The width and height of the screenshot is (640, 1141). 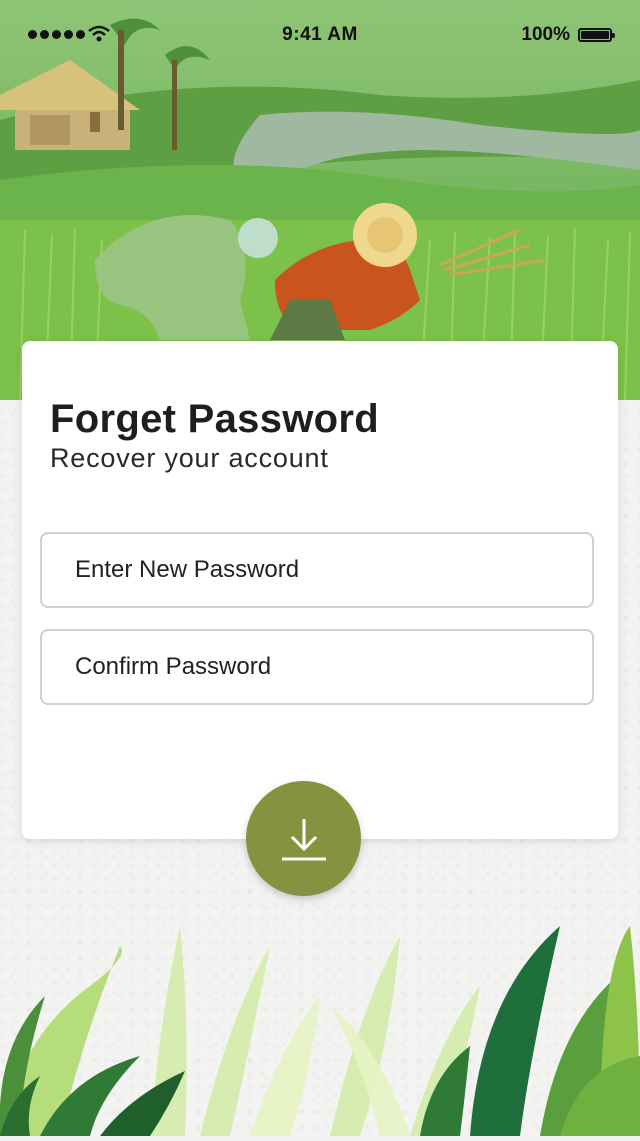 I want to click on battery-icon, so click(x=596, y=35).